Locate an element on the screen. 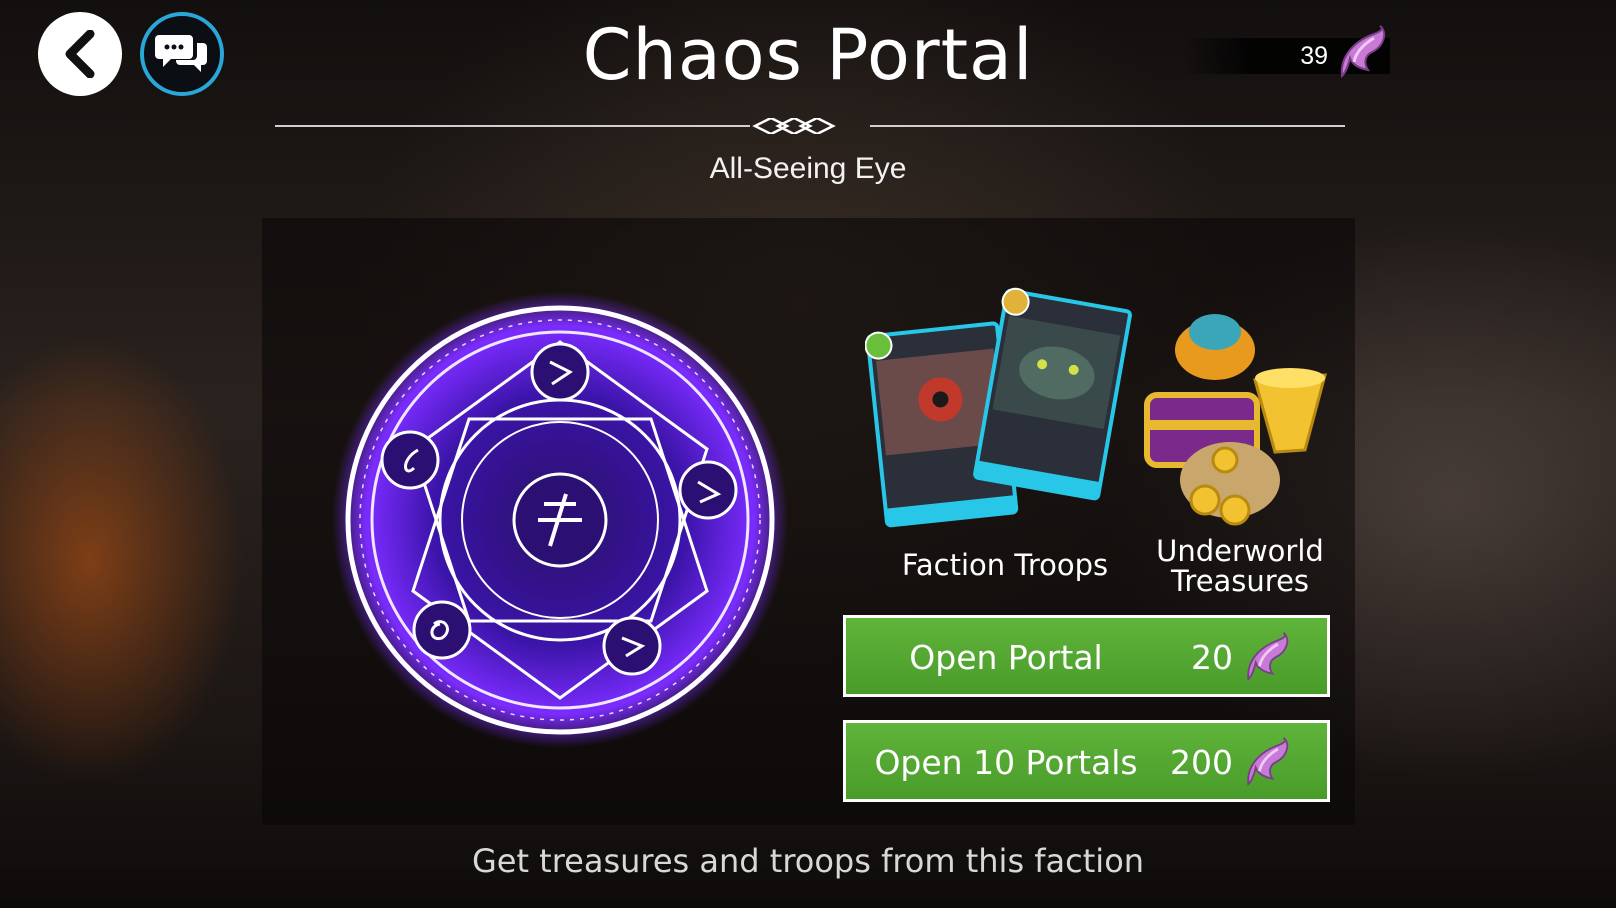  currency-display: 39 is located at coordinates (1285, 52).